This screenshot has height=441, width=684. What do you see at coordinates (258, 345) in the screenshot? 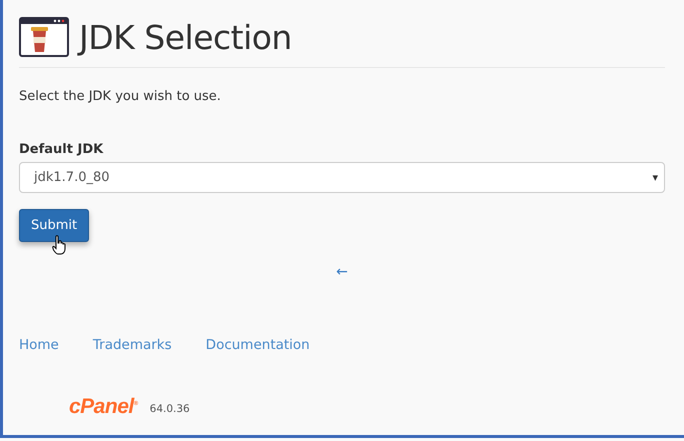
I see `footer-link: Documentation` at bounding box center [258, 345].